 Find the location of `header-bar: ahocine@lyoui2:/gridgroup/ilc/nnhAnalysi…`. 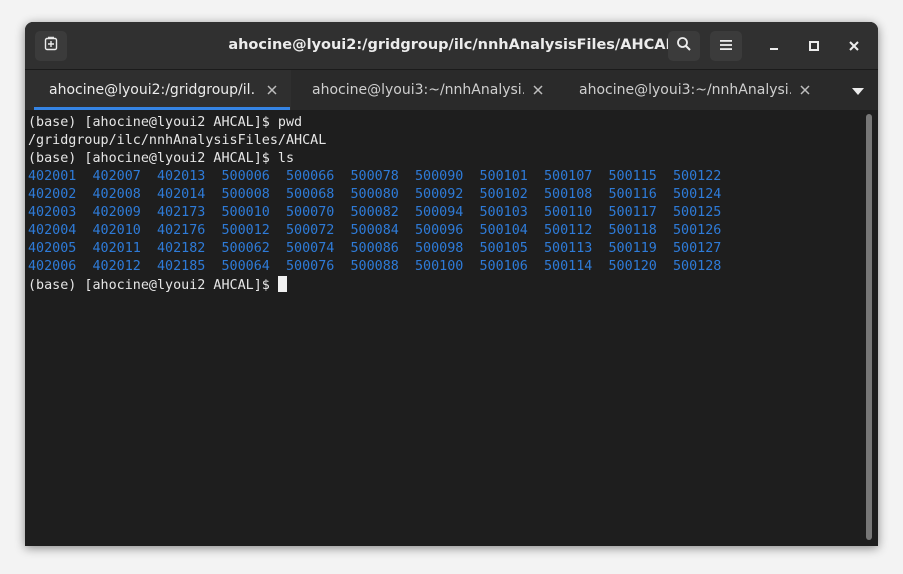

header-bar: ahocine@lyoui2:/gridgroup/ilc/nnhAnalysi… is located at coordinates (451, 46).